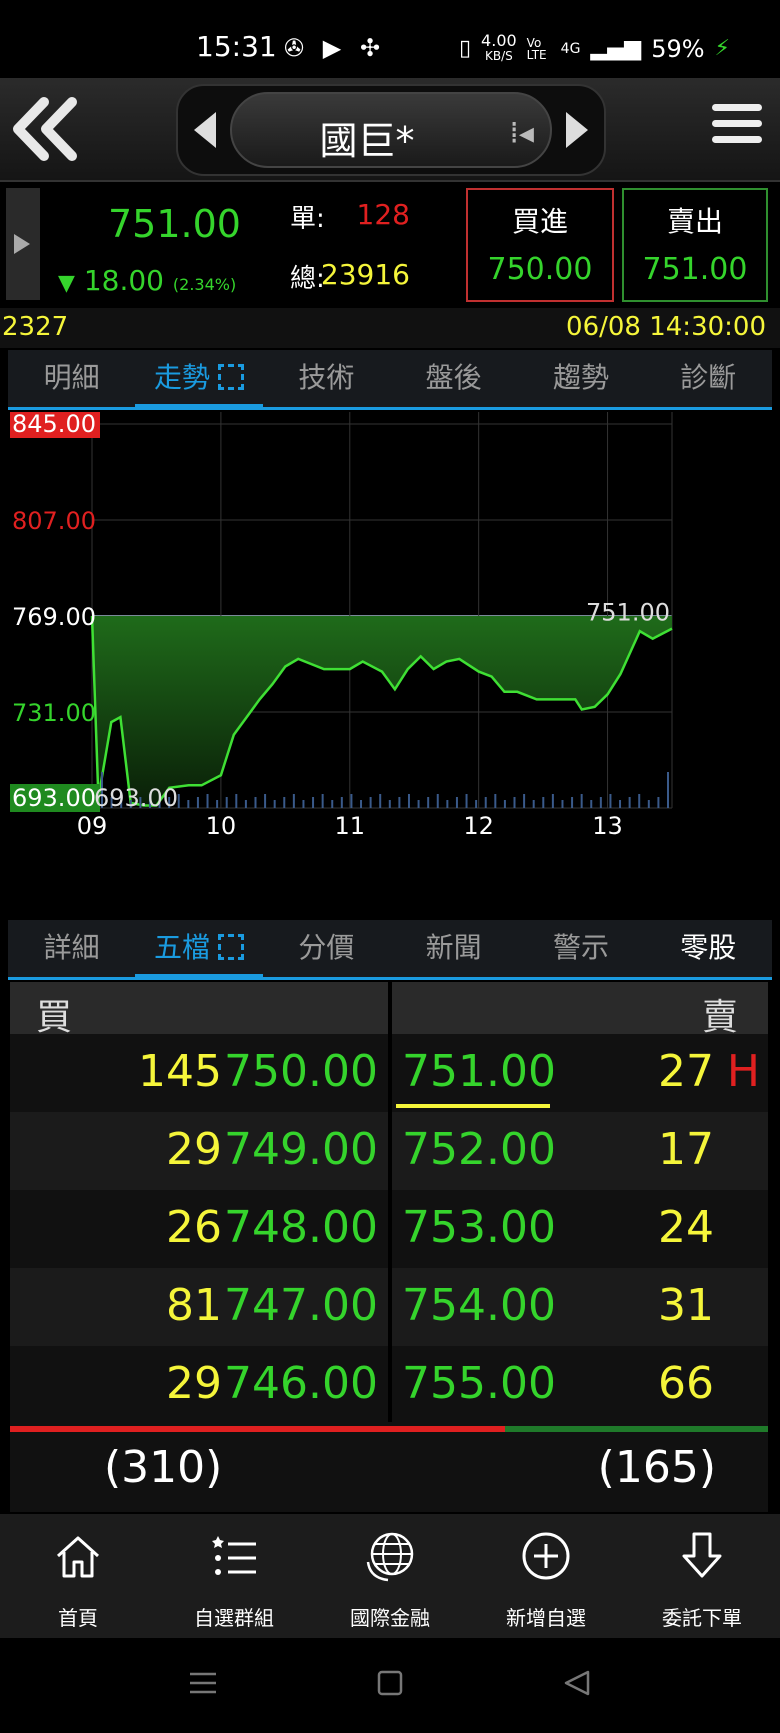 The image size is (780, 1733). Describe the element at coordinates (66, 283) in the screenshot. I see `down-arrow-icon: ▼` at that location.